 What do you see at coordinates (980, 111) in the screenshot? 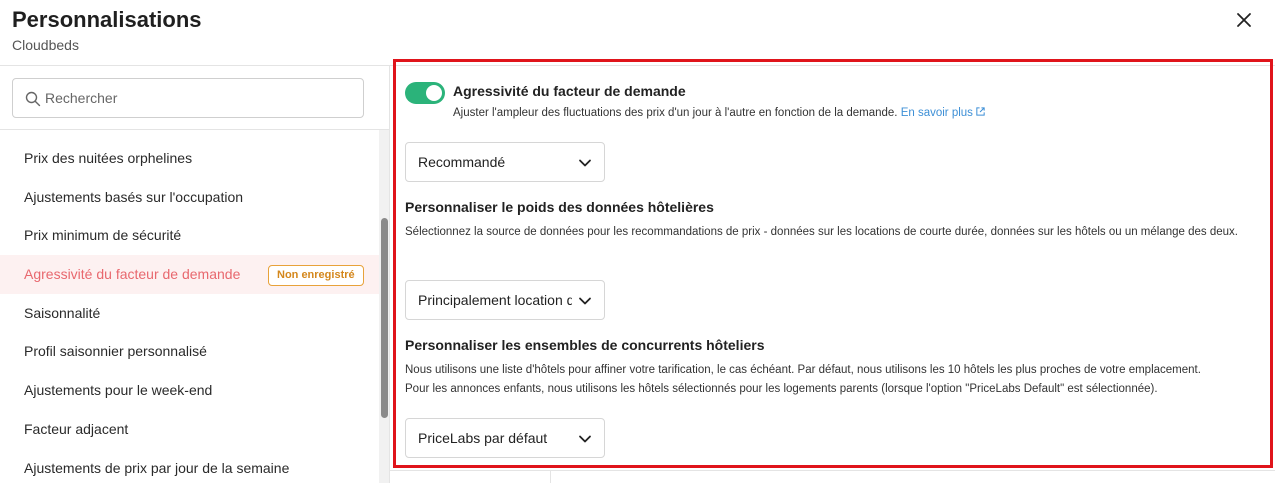
I see `external-link-icon` at bounding box center [980, 111].